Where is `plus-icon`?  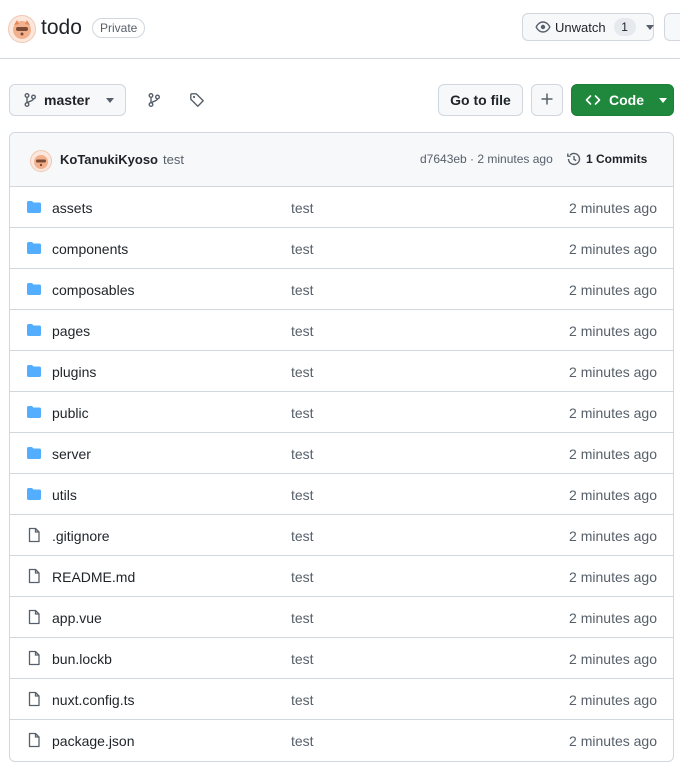 plus-icon is located at coordinates (547, 100).